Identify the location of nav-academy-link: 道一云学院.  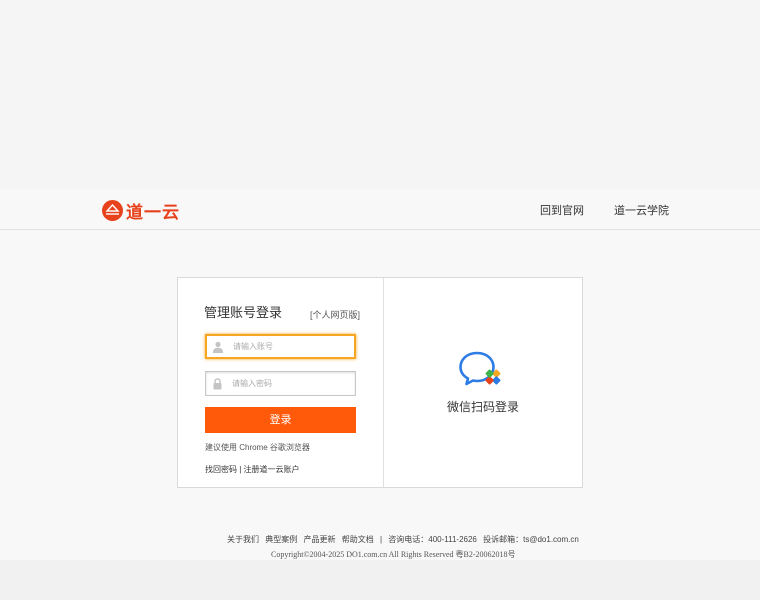
(641, 210).